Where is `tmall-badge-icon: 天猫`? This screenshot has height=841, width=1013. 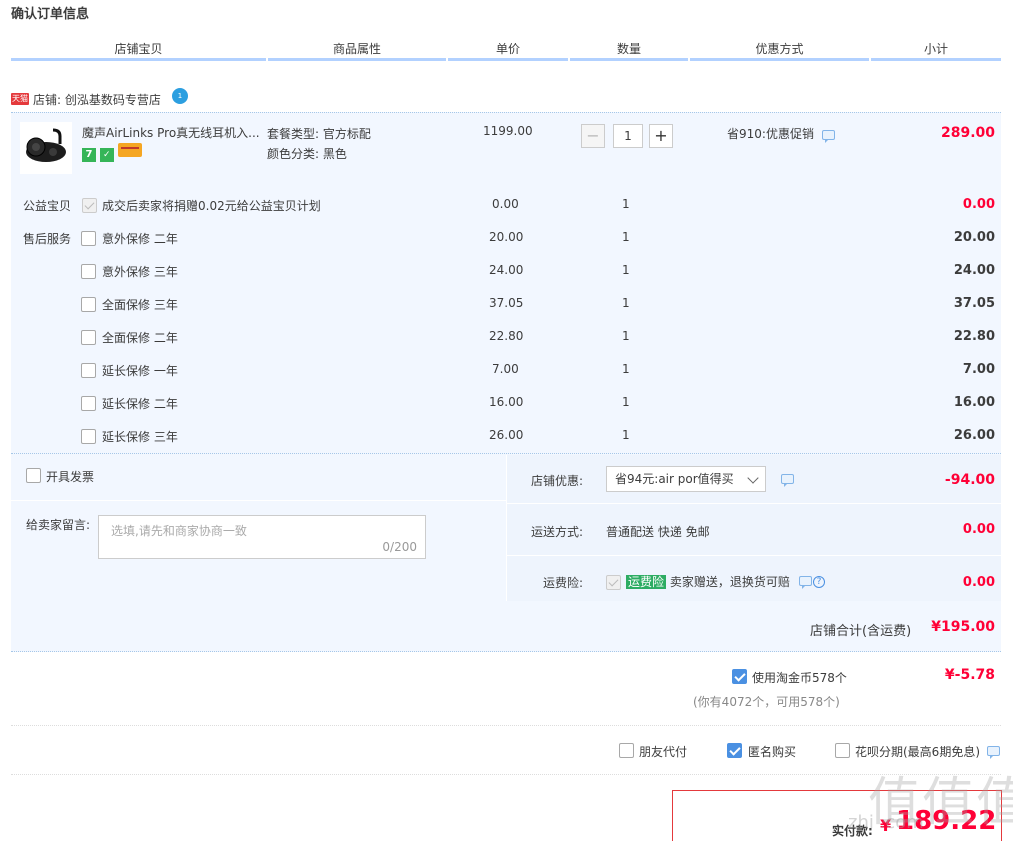
tmall-badge-icon: 天猫 is located at coordinates (20, 99).